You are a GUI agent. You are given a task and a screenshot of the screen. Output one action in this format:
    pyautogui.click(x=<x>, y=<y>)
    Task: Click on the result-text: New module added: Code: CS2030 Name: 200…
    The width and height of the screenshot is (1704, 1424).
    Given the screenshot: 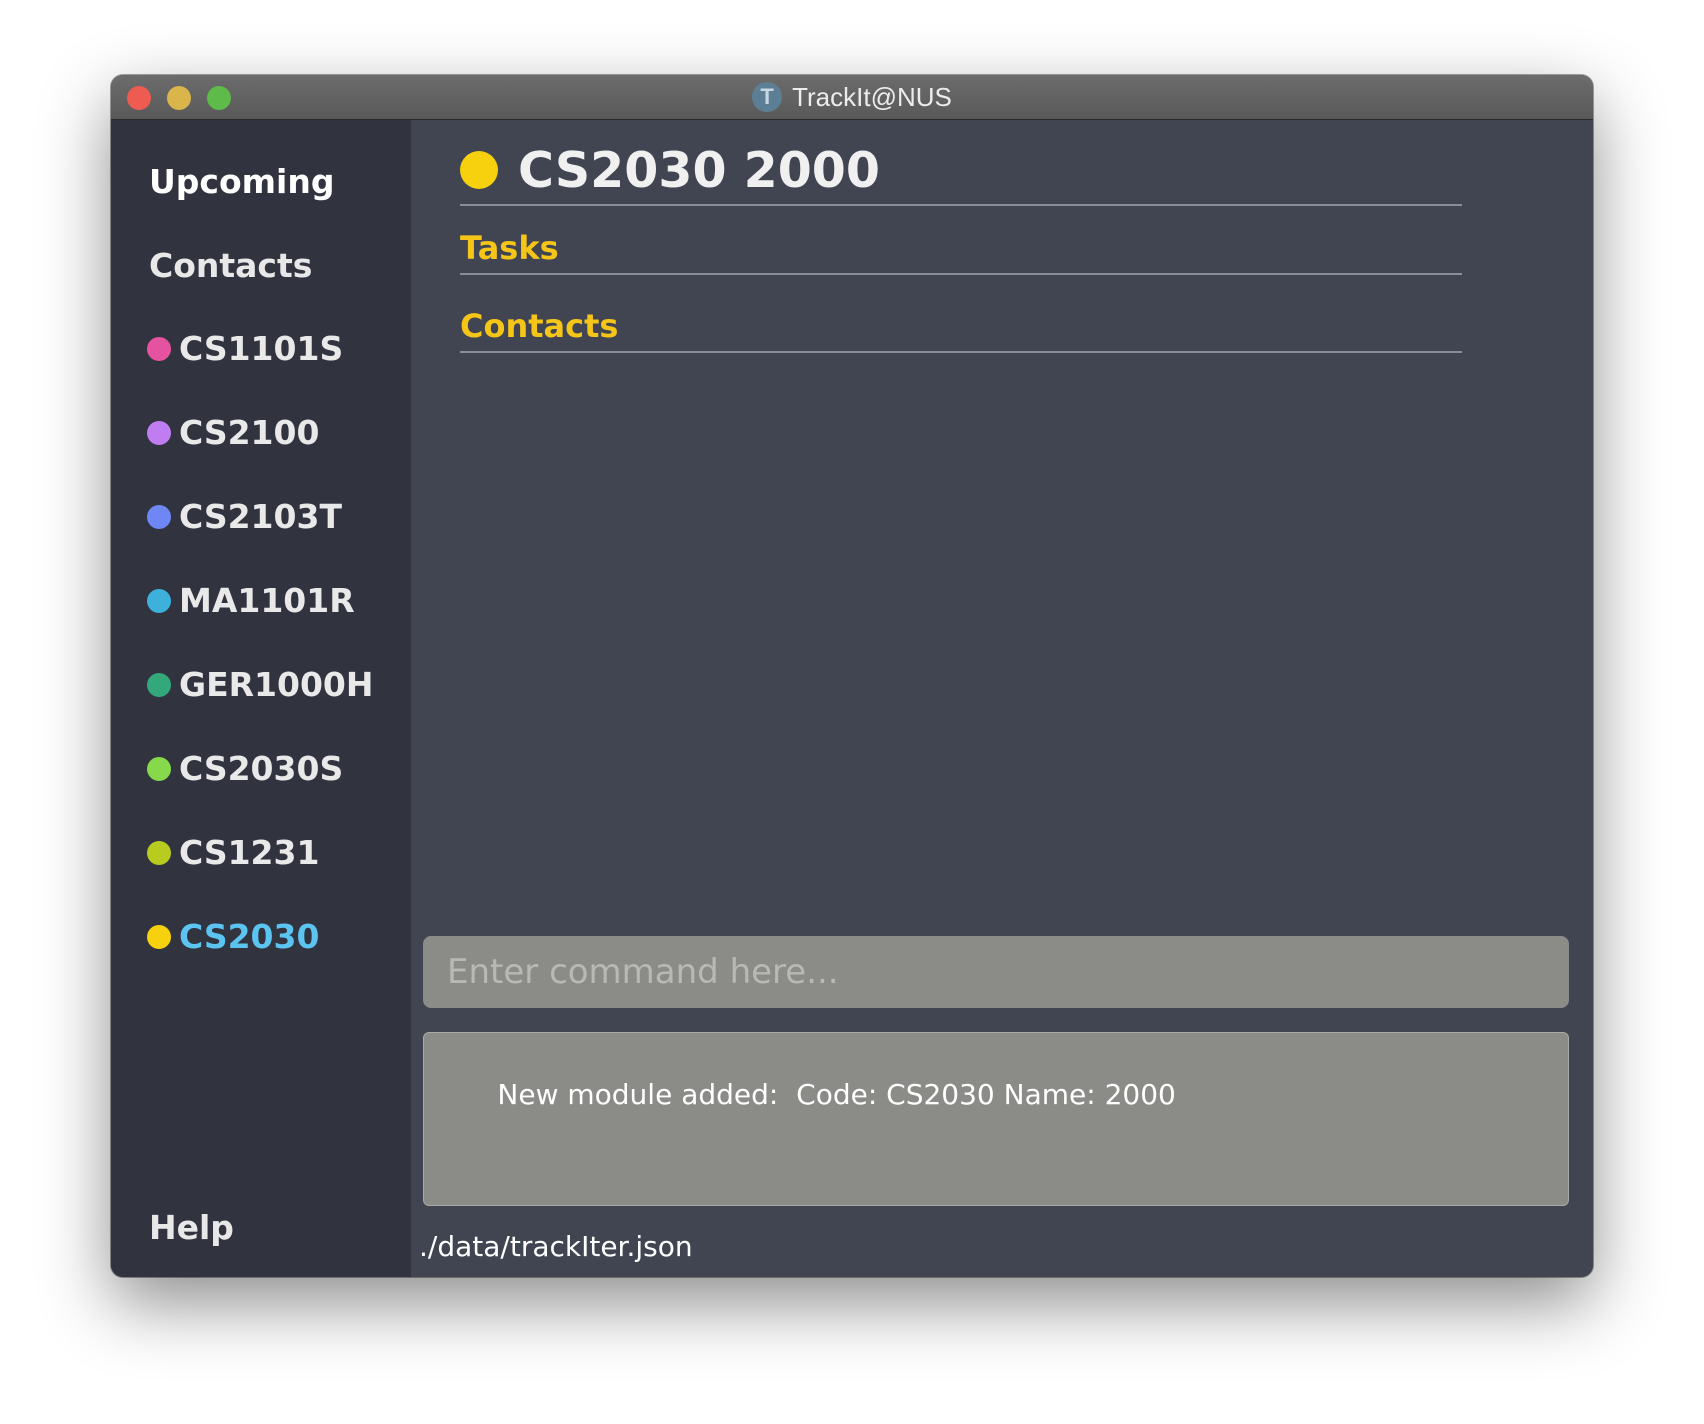 What is the action you would take?
    pyautogui.click(x=836, y=1094)
    